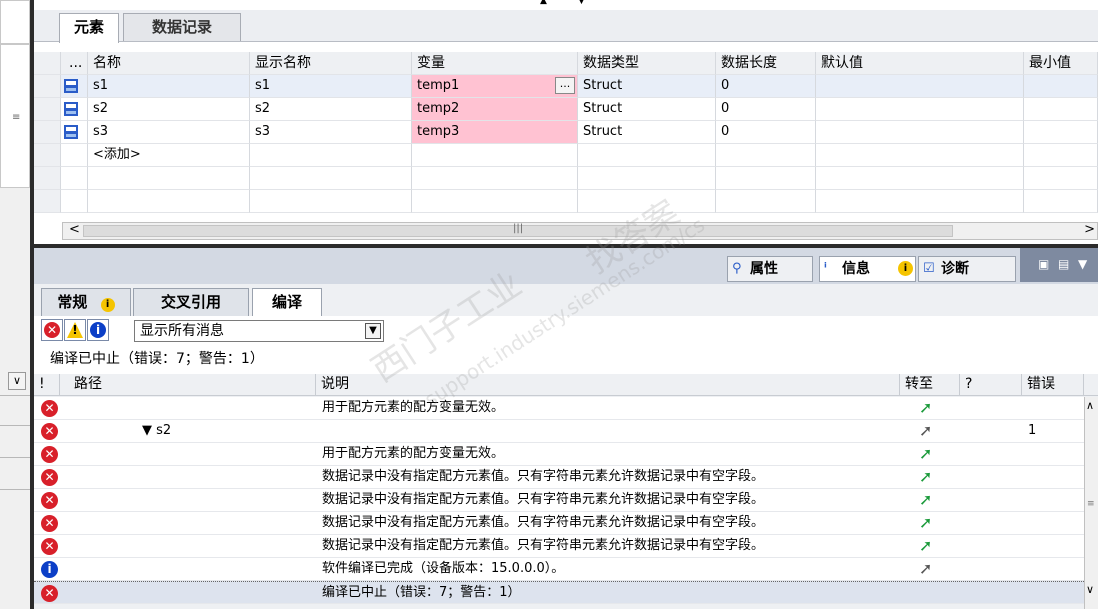 Image resolution: width=1098 pixels, height=609 pixels. What do you see at coordinates (559, 592) in the screenshot?
I see `message-row-selected: ✕ 编译已中止（错误：7；警告：1）` at bounding box center [559, 592].